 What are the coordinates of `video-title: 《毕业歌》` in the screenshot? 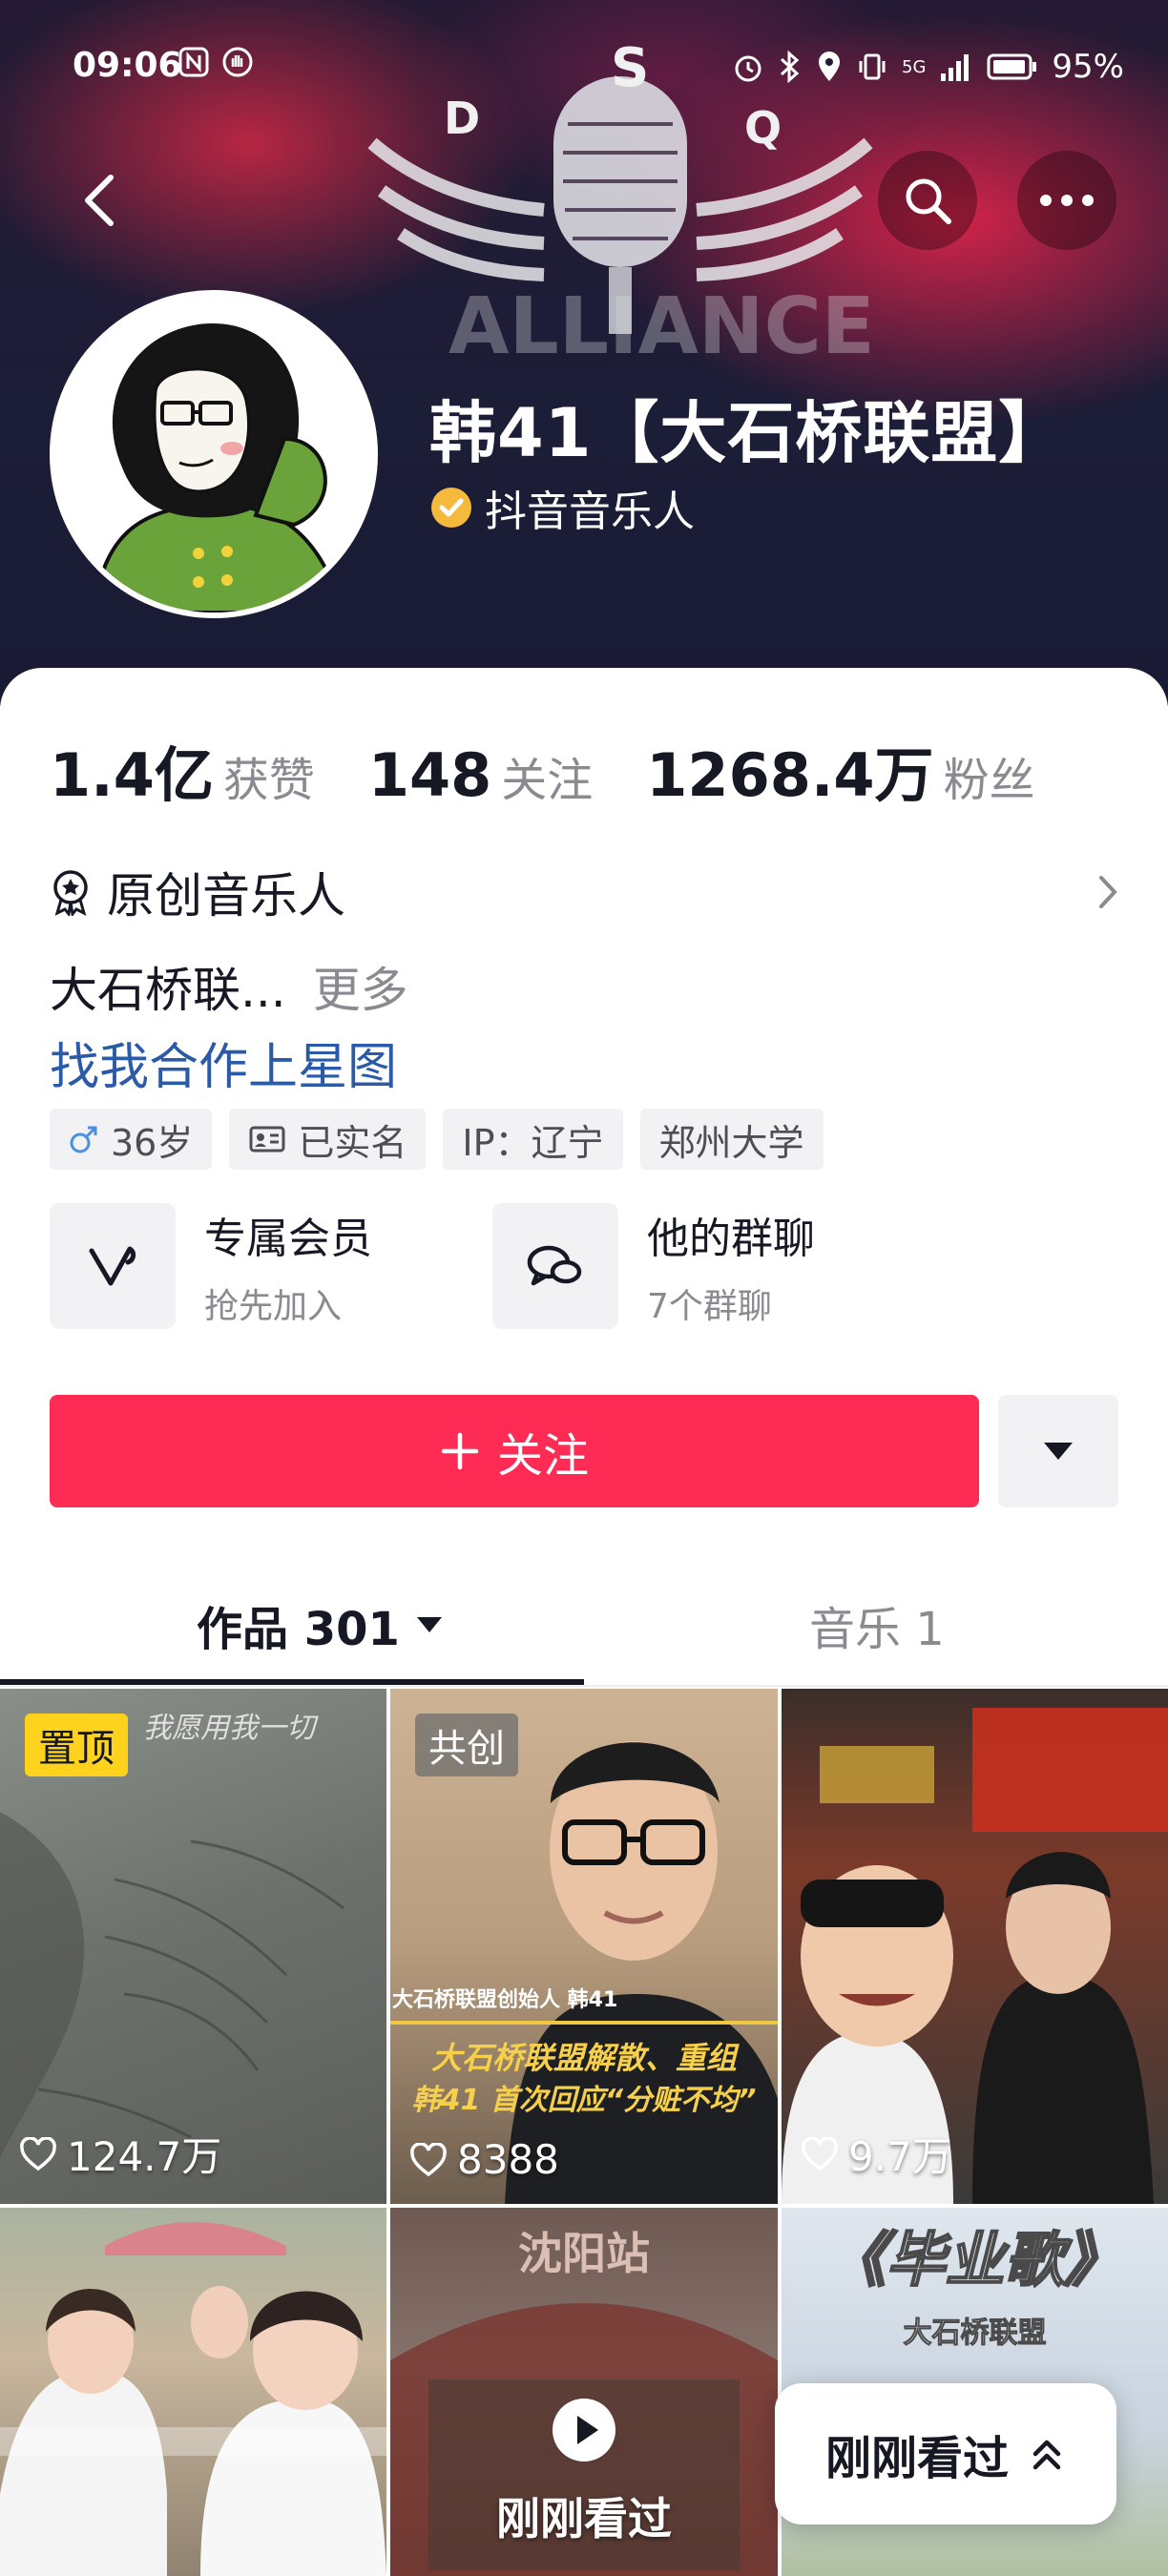 It's located at (974, 2260).